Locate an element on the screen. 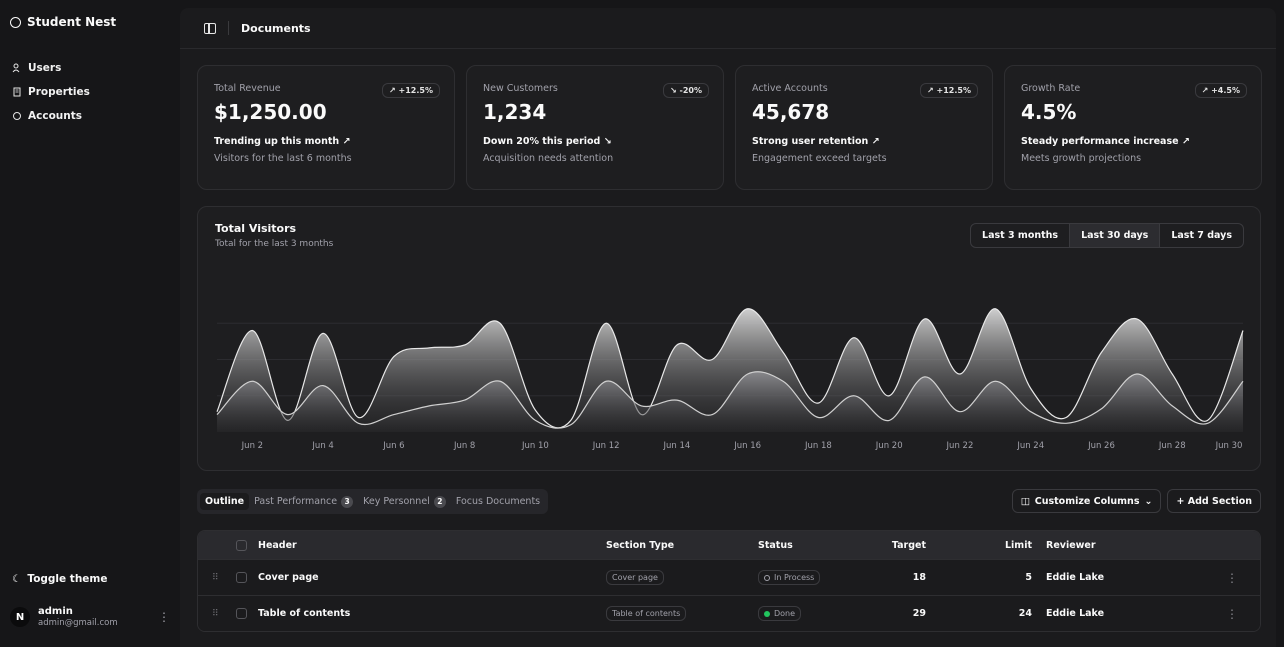 The width and height of the screenshot is (1284, 647). x-tick-label: Jun 22 is located at coordinates (960, 446).